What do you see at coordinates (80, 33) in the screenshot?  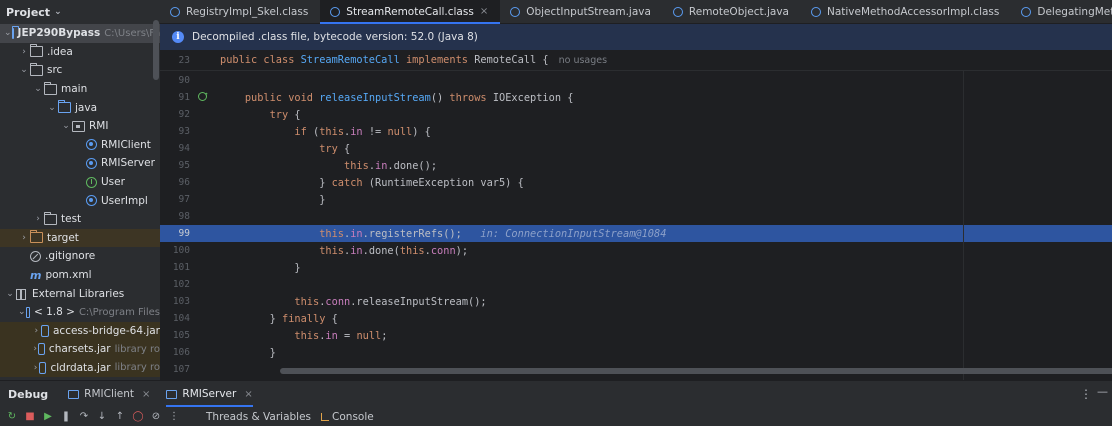 I see `tree-item: ⌄ JEP290Bypass C:\Users\Fa` at bounding box center [80, 33].